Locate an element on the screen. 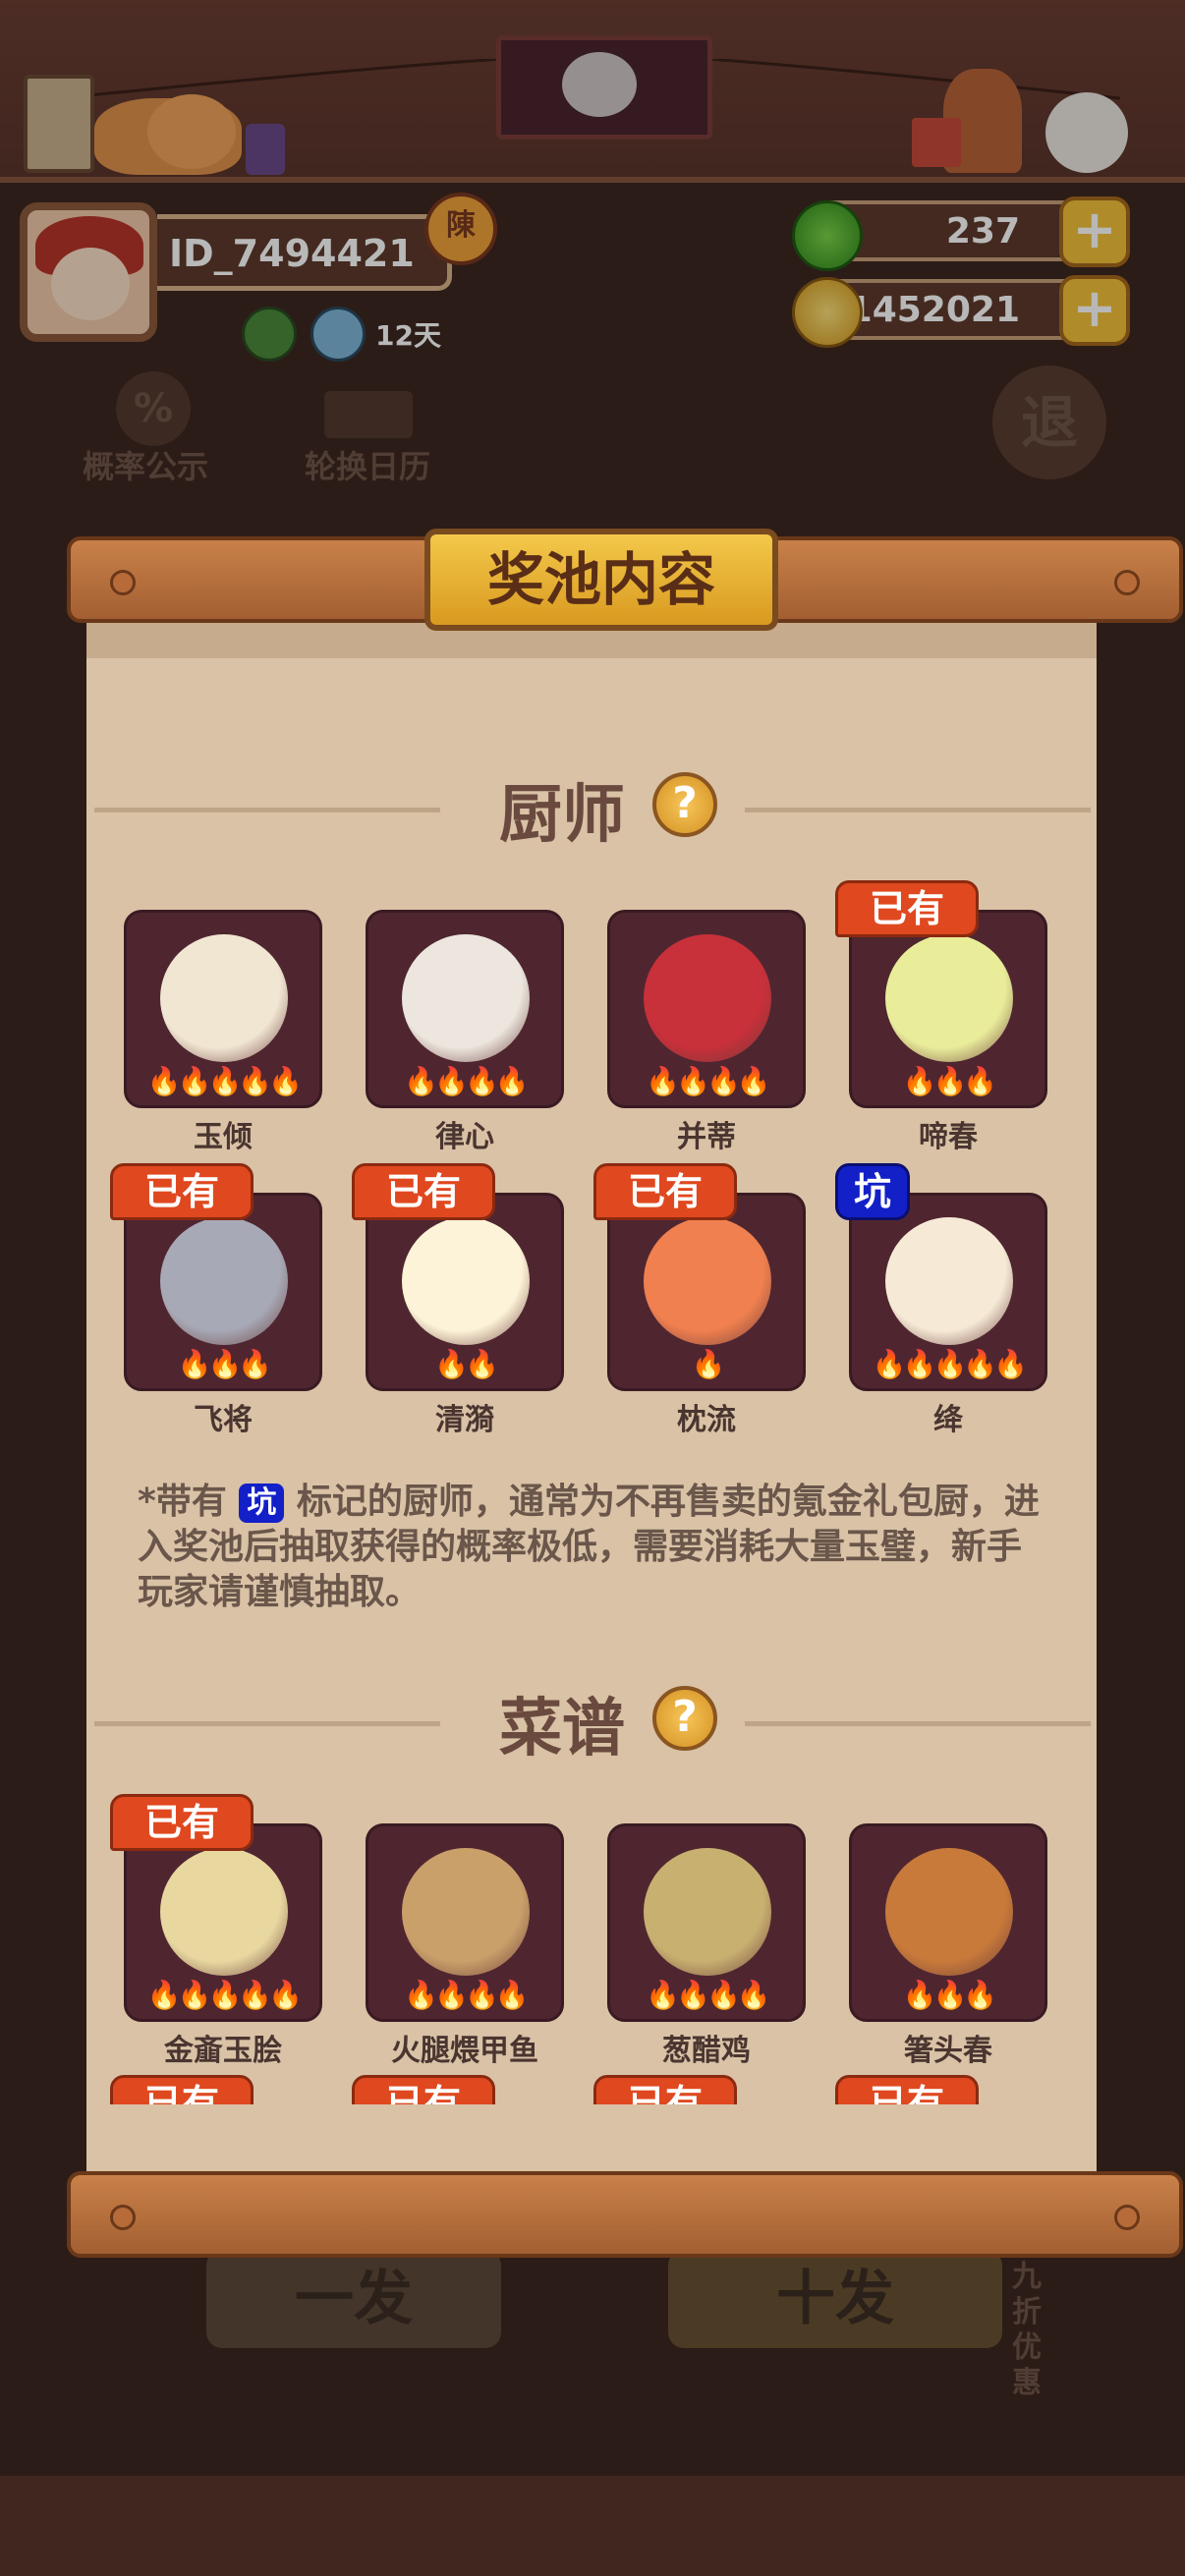  item-card: 🔥 is located at coordinates (707, 1292).